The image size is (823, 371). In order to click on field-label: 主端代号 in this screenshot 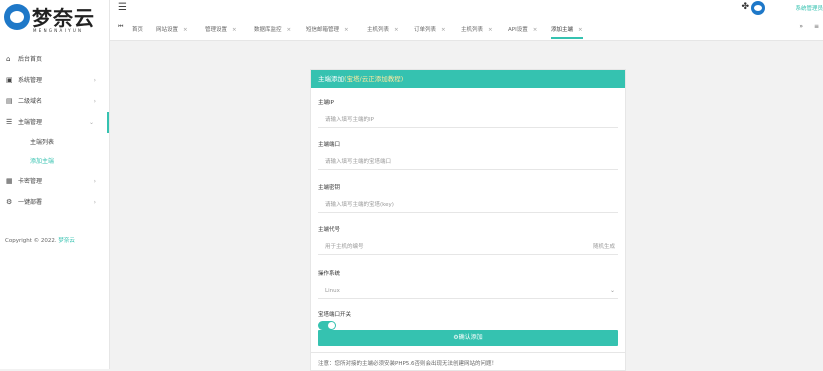, I will do `click(329, 230)`.